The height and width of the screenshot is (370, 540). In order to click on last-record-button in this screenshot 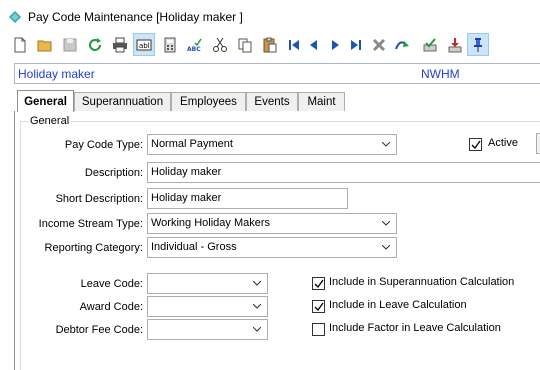, I will do `click(356, 44)`.